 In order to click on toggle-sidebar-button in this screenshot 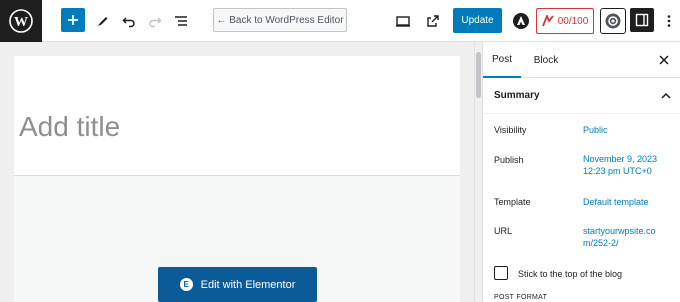, I will do `click(642, 20)`.